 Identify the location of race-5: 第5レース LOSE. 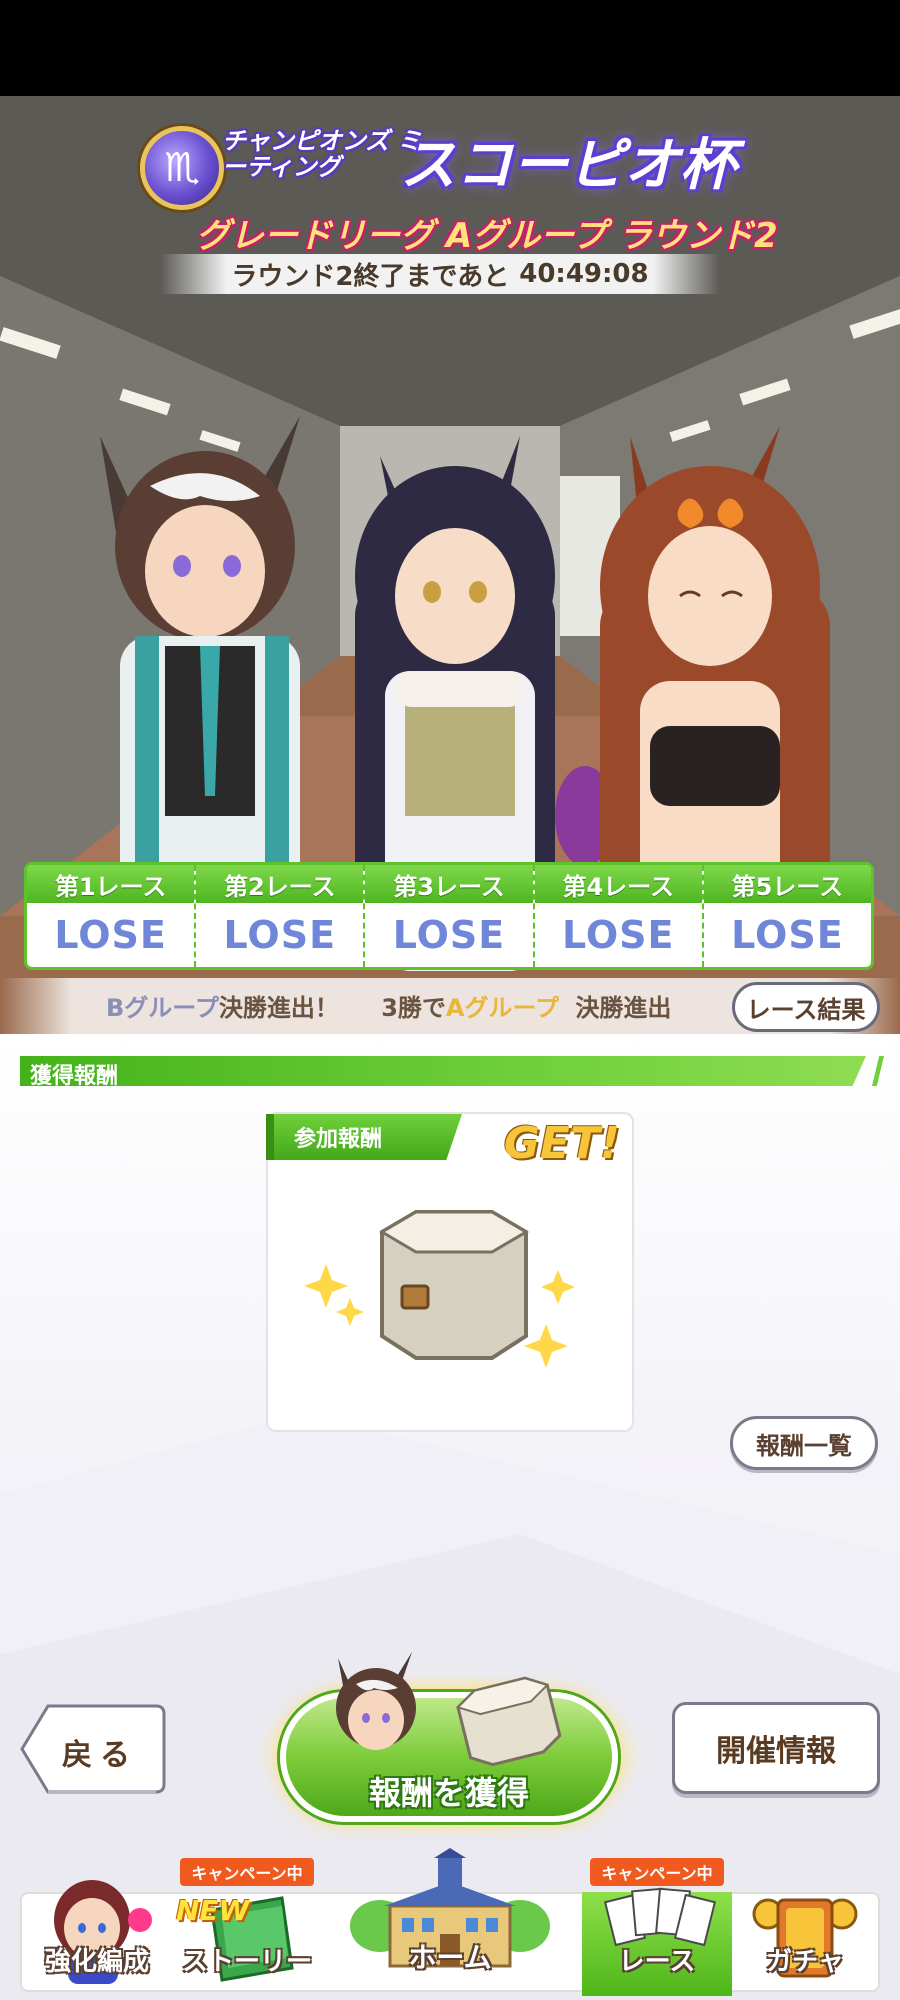
(787, 916).